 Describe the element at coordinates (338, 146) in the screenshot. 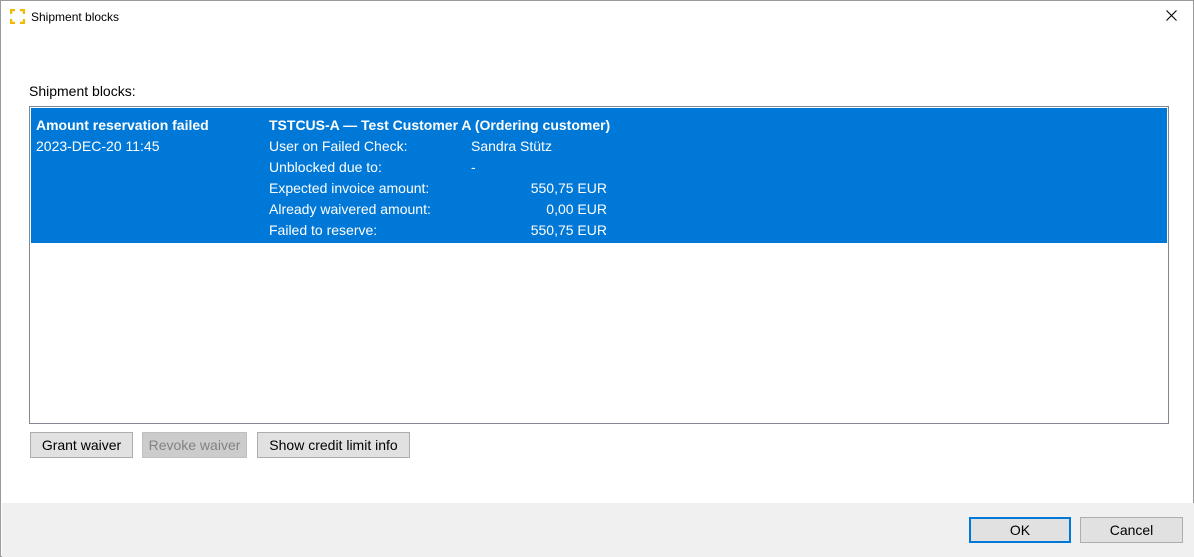

I see `detail-label: User on Failed Check:` at that location.